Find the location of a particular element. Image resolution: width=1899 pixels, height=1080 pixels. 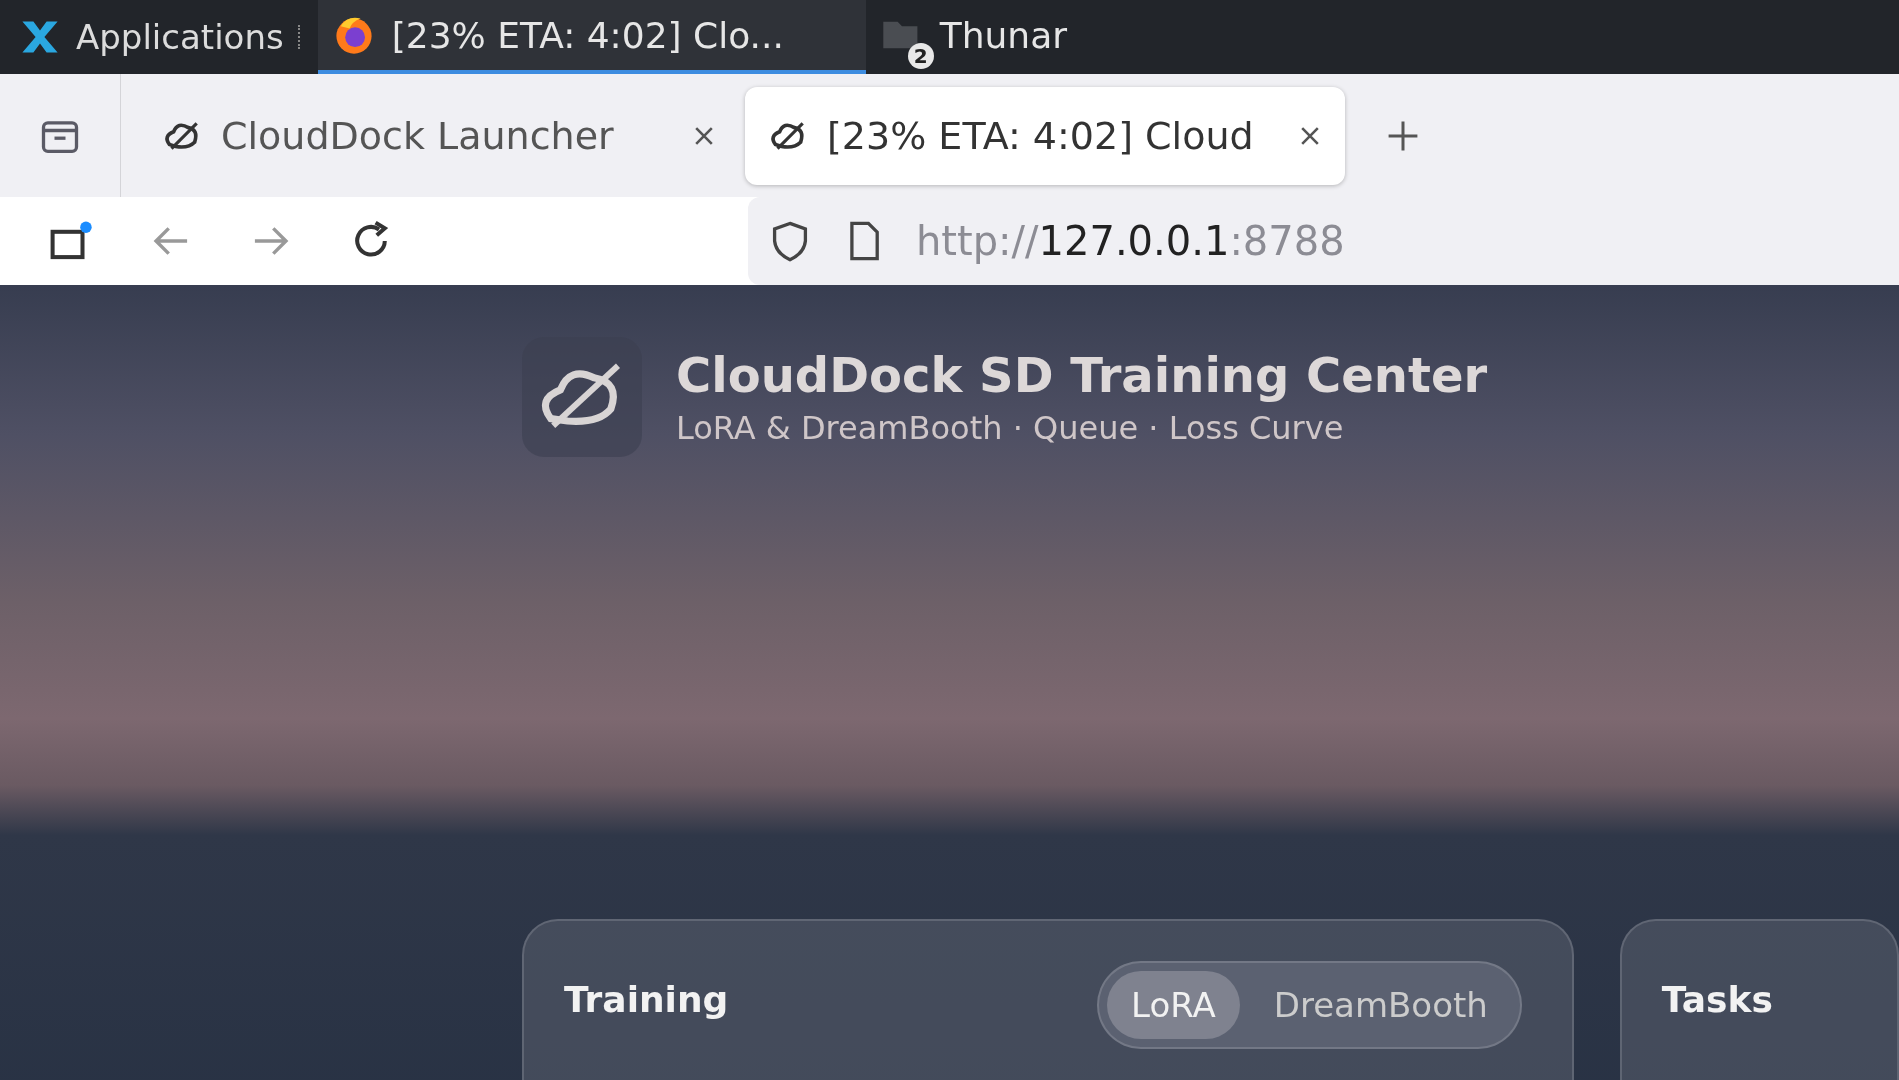

card-title: Tasks is located at coordinates (1717, 999).